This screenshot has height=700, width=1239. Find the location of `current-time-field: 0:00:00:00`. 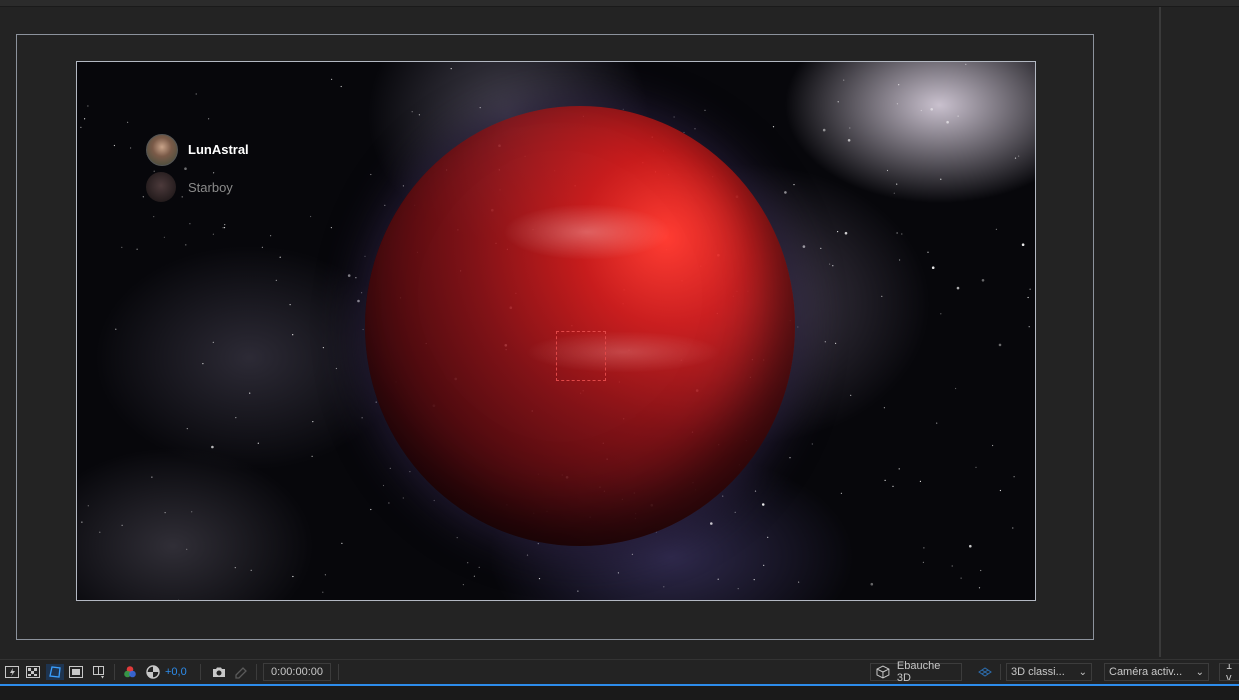

current-time-field: 0:00:00:00 is located at coordinates (297, 672).